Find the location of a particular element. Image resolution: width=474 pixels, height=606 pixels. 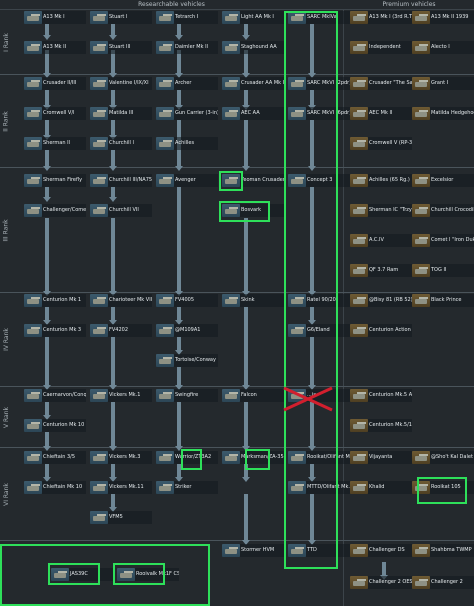

vehicle-staghound-aa: Staghound AA is located at coordinates (253, 47).